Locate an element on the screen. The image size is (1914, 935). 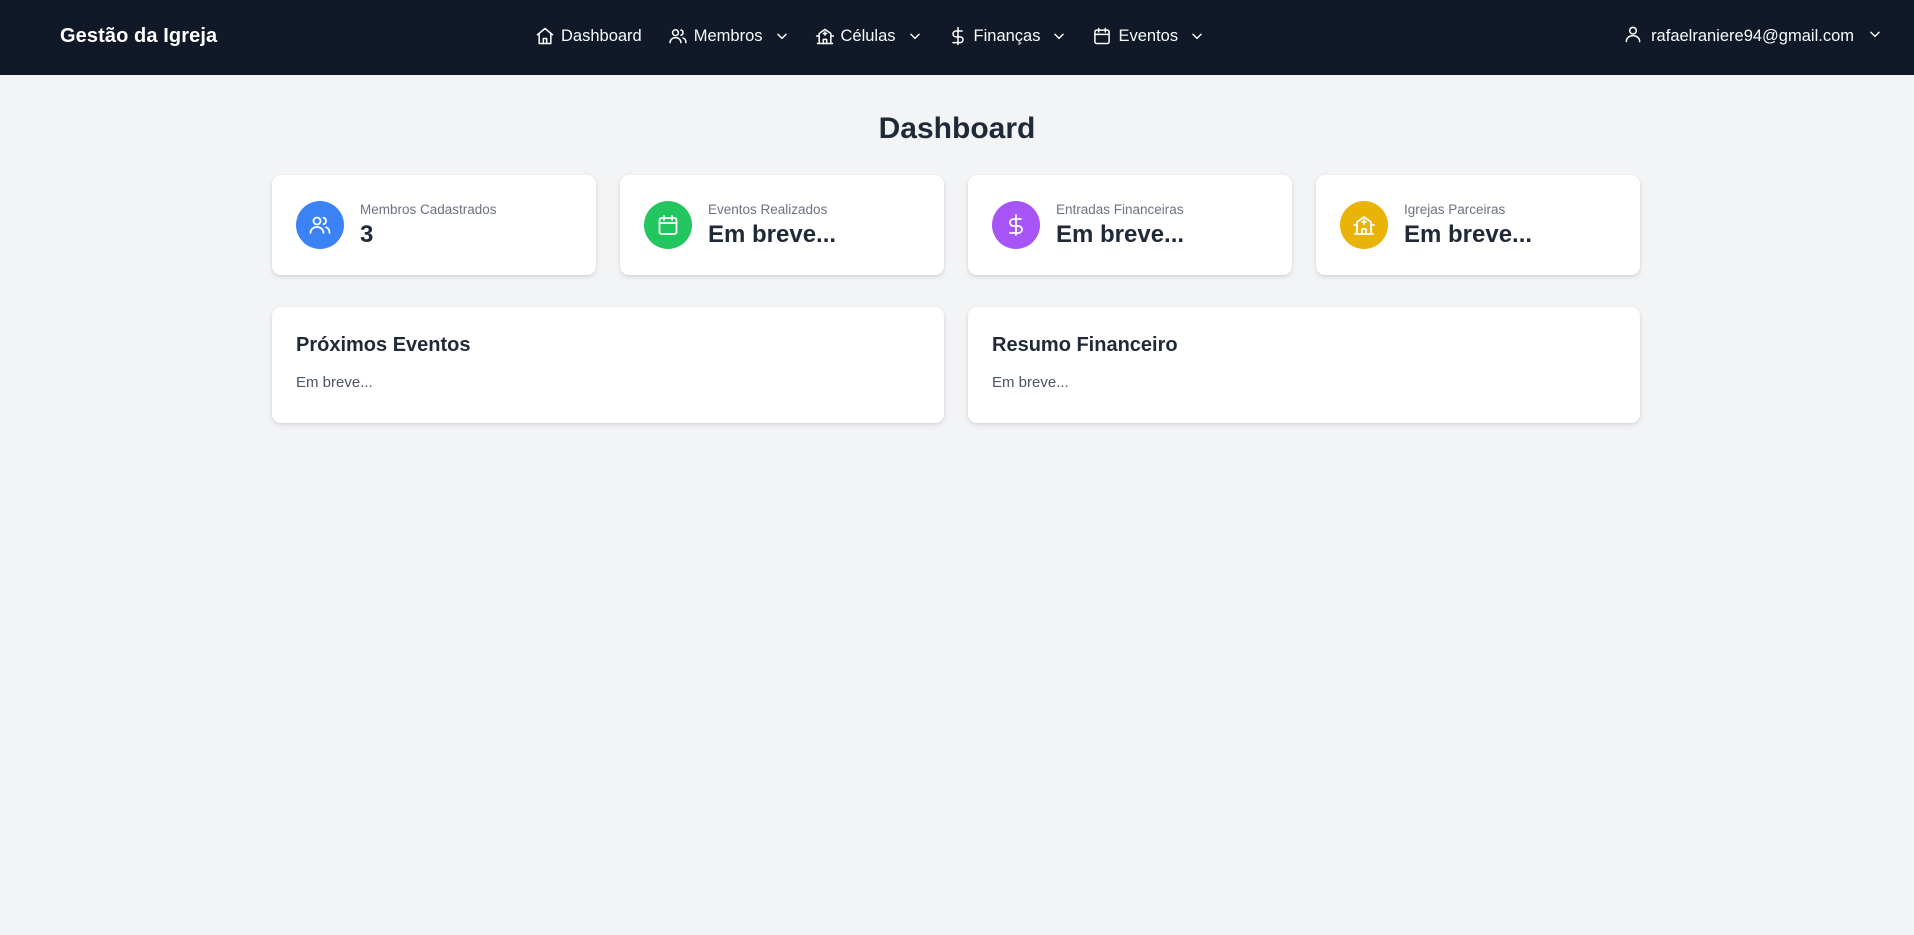
nav-celulas-label: Células is located at coordinates (868, 35).